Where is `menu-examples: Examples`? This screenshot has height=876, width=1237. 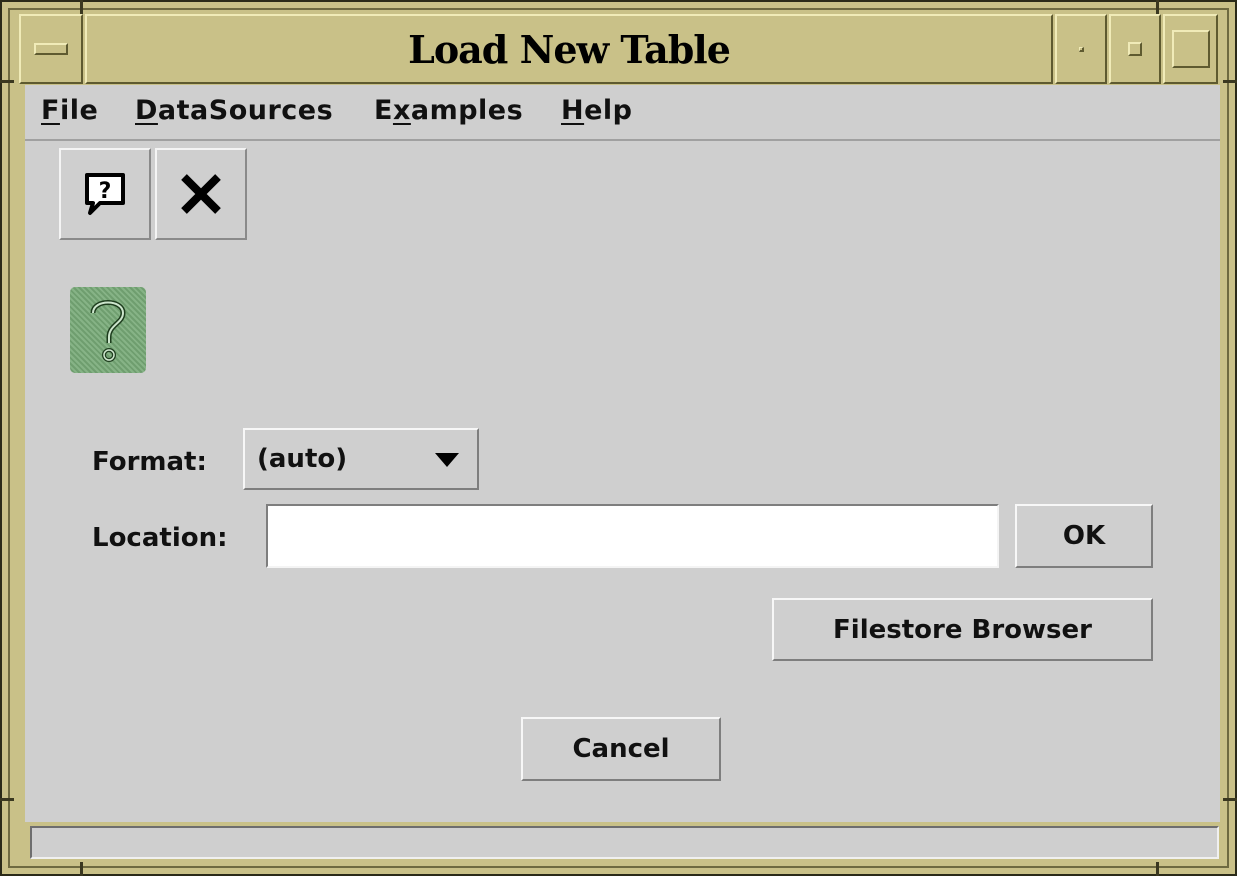 menu-examples: Examples is located at coordinates (448, 110).